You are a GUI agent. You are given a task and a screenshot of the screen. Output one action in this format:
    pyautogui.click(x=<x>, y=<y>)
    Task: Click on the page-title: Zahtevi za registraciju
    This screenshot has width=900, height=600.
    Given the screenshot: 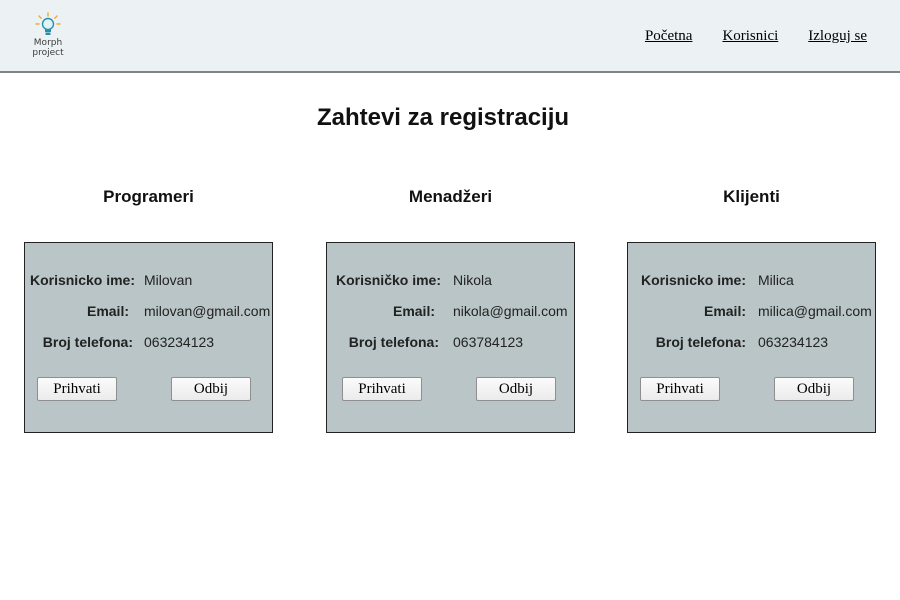 What is the action you would take?
    pyautogui.click(x=443, y=117)
    